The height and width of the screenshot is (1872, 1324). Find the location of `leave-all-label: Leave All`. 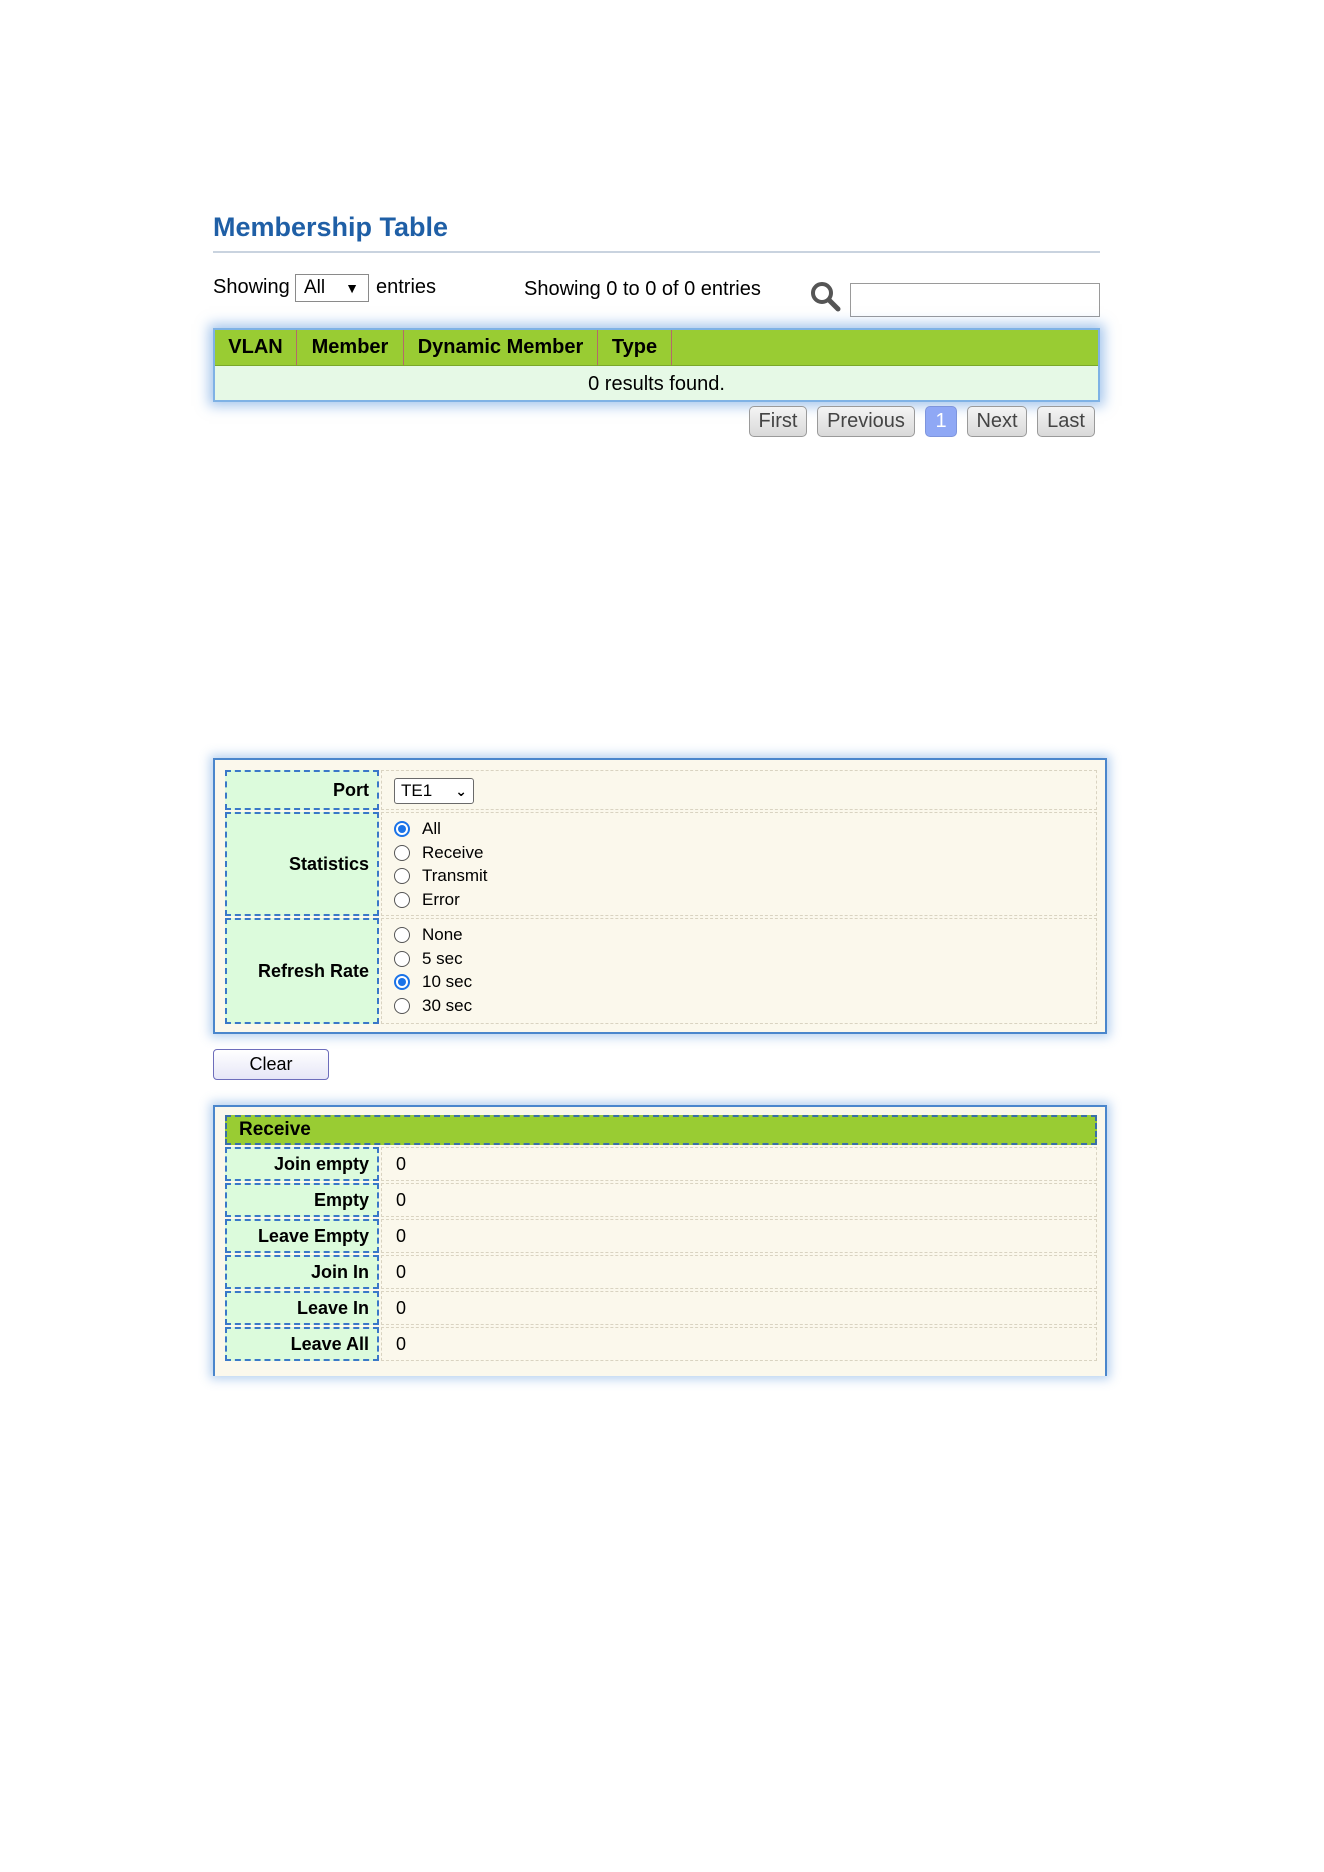

leave-all-label: Leave All is located at coordinates (302, 1344).